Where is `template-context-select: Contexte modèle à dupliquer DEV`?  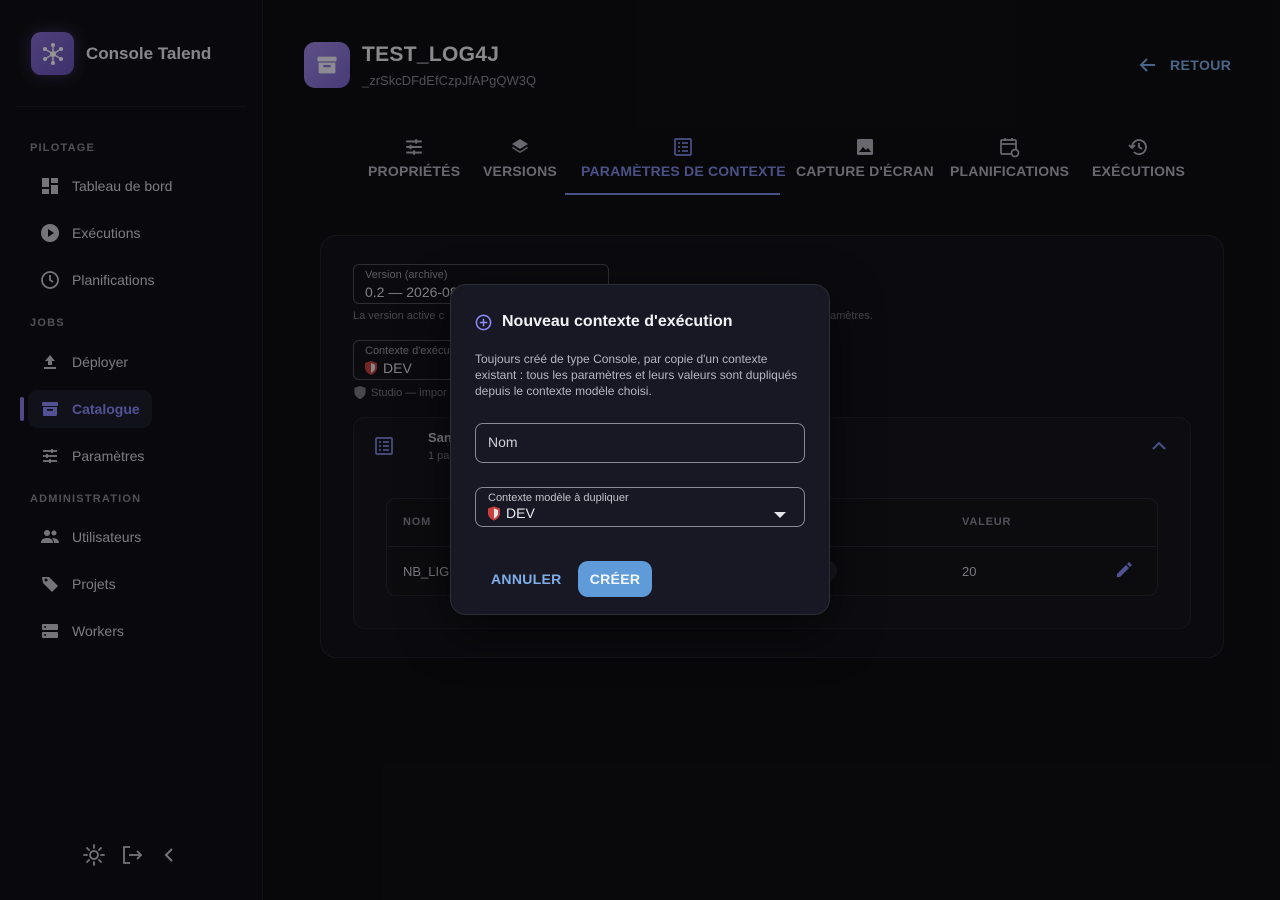
template-context-select: Contexte modèle à dupliquer DEV is located at coordinates (640, 507).